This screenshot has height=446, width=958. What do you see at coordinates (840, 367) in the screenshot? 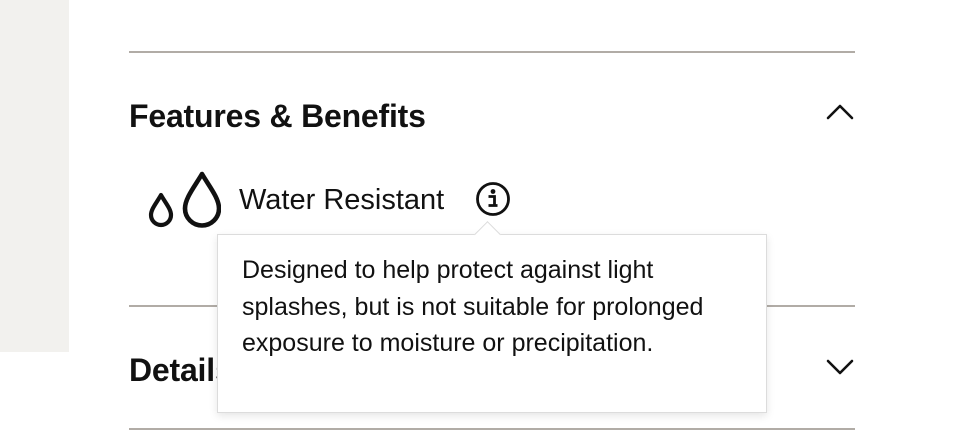
I see `chevron-down-icon` at bounding box center [840, 367].